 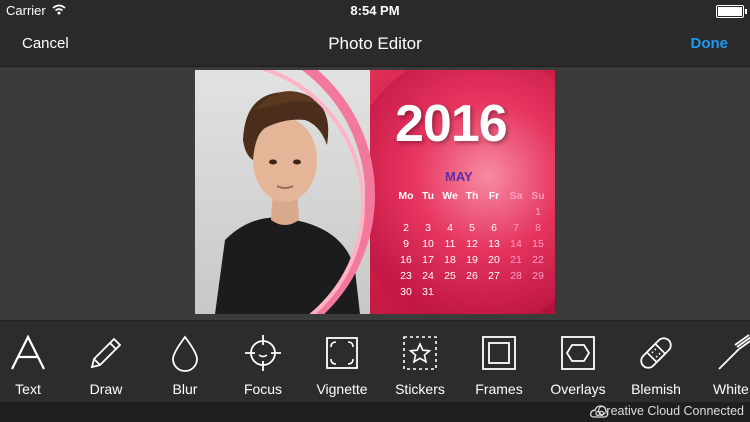 What do you see at coordinates (578, 389) in the screenshot?
I see `tool-label: Overlays` at bounding box center [578, 389].